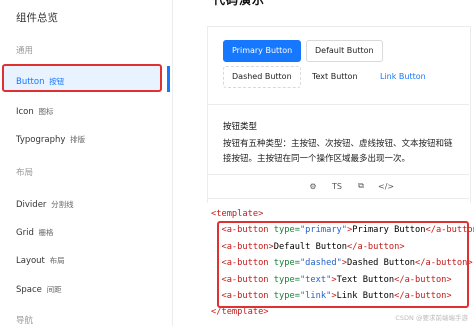  Describe the element at coordinates (313, 186) in the screenshot. I see `theme-icon: ⚙` at that location.